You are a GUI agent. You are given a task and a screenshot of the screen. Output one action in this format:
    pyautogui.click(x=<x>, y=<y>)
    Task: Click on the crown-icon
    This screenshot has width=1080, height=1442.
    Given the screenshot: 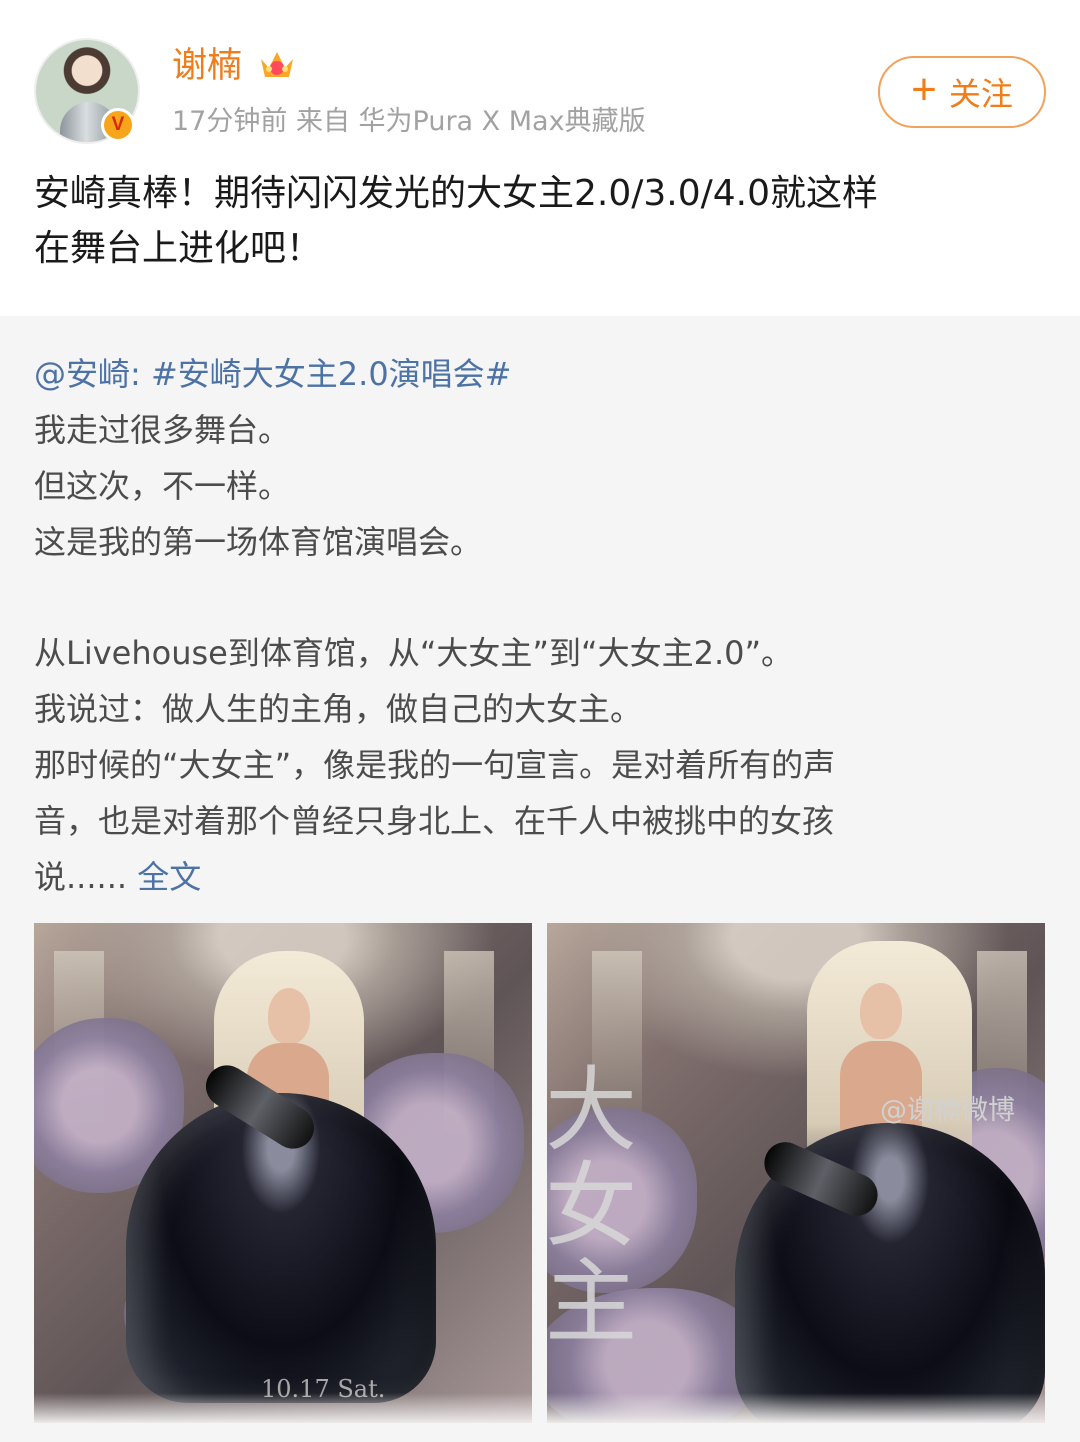 What is the action you would take?
    pyautogui.click(x=277, y=64)
    